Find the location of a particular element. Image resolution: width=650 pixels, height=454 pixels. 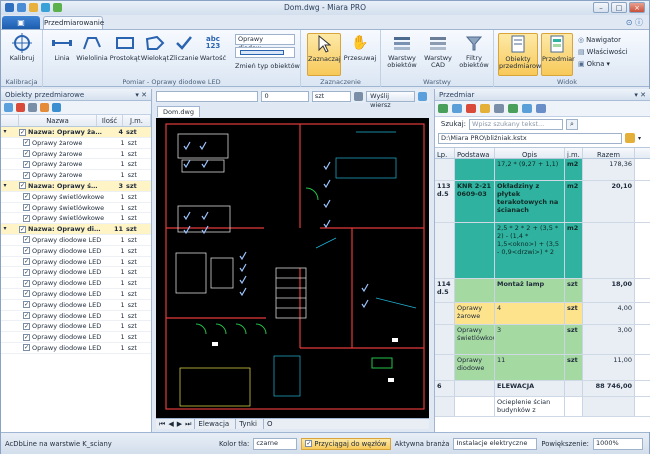

linia-button: Linia is located at coordinates (62, 47).